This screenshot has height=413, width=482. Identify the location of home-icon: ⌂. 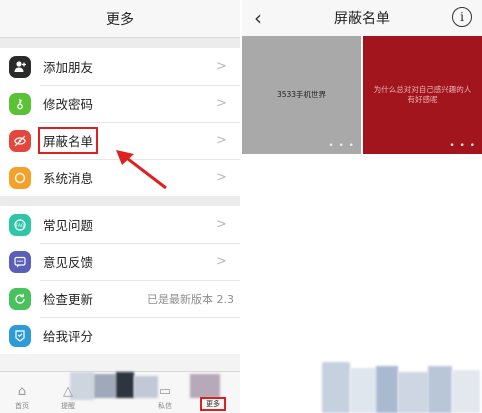
(22, 391).